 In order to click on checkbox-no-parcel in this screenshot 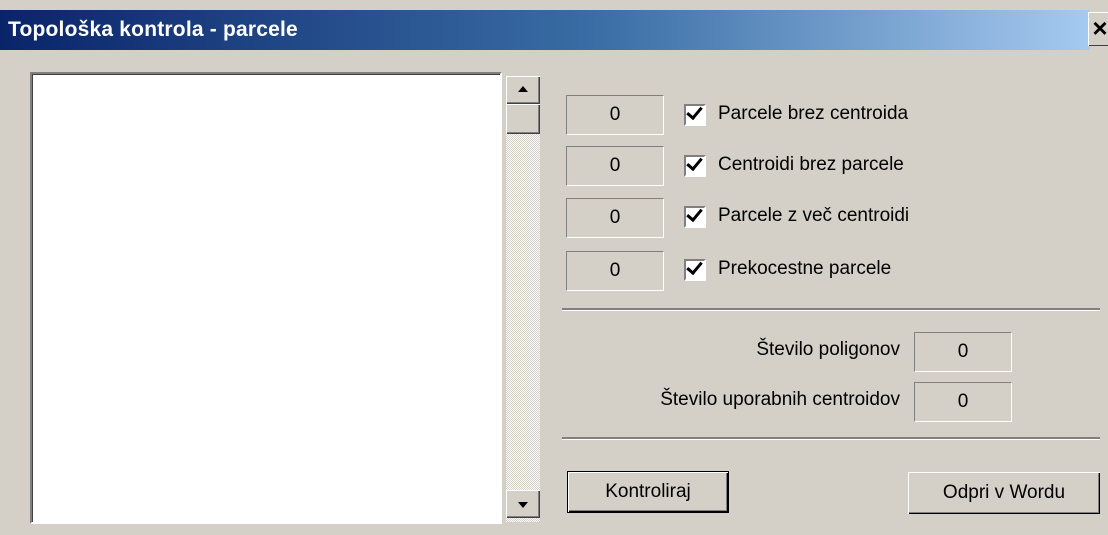, I will do `click(695, 165)`.